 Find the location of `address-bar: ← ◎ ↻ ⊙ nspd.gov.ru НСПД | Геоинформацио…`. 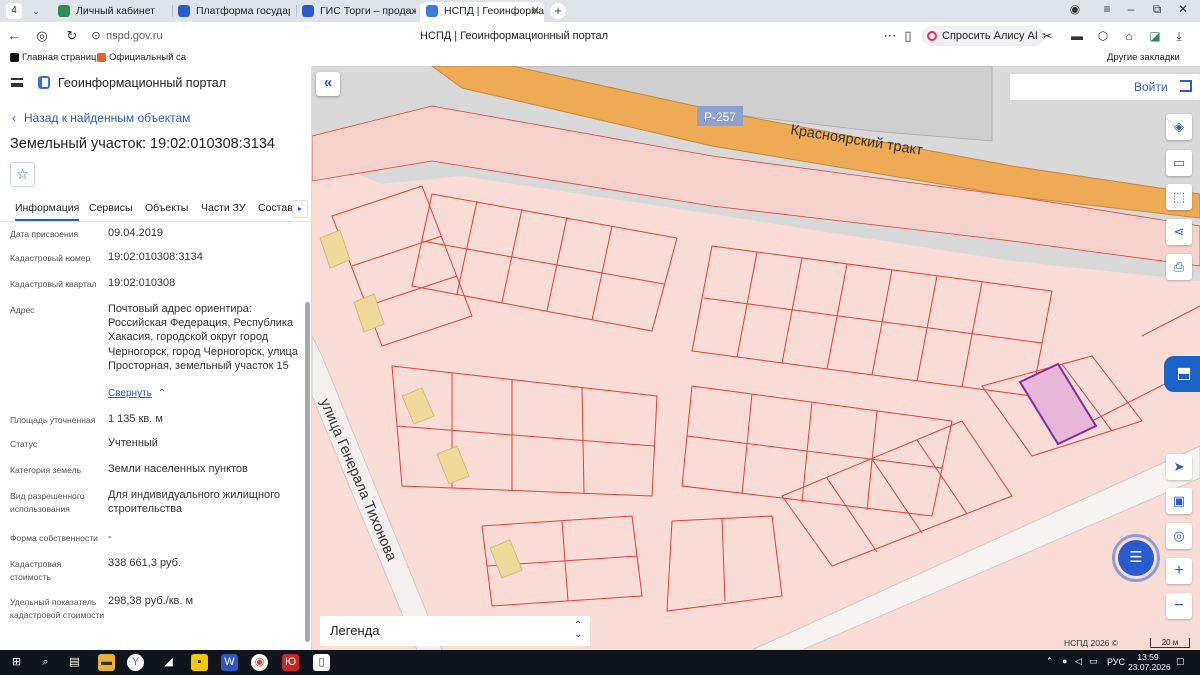

address-bar: ← ◎ ↻ ⊙ nspd.gov.ru НСПД | Геоинформацио… is located at coordinates (600, 36).